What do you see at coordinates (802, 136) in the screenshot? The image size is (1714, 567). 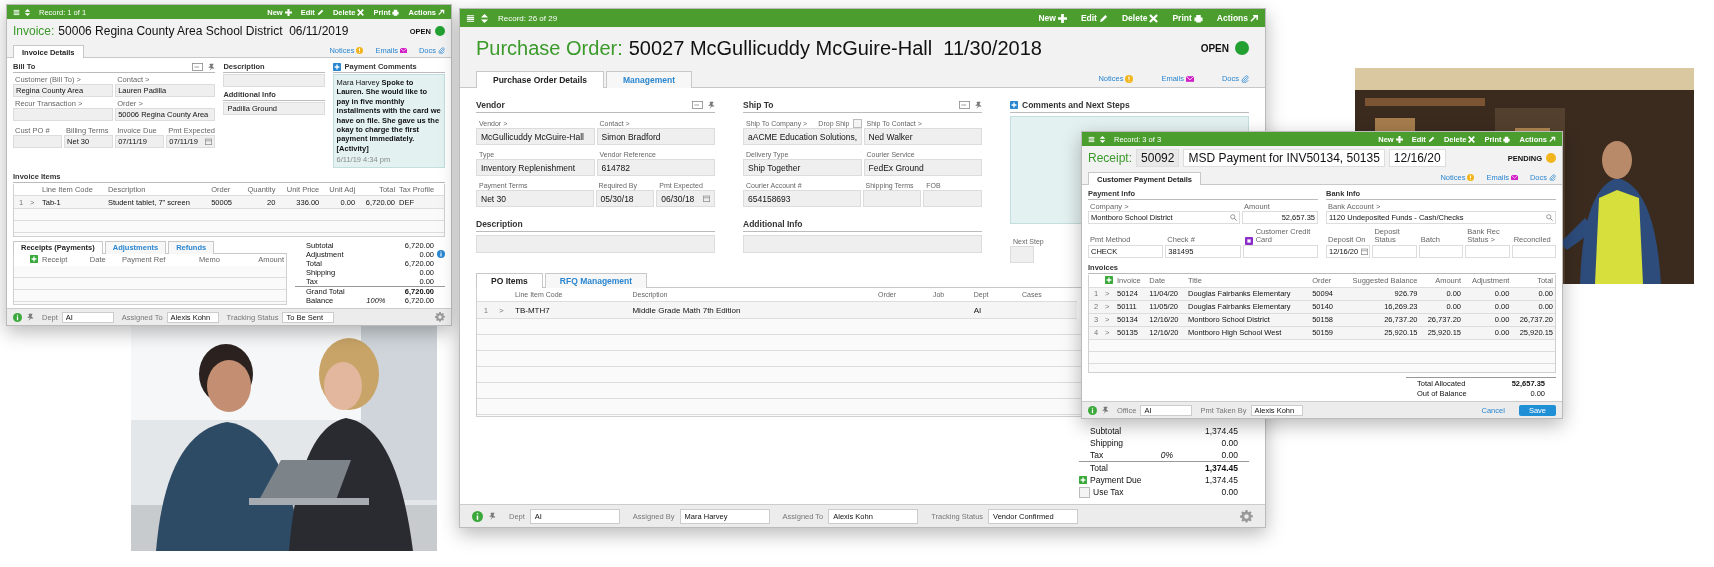 I see `text-field: aACME Education Solutions,` at bounding box center [802, 136].